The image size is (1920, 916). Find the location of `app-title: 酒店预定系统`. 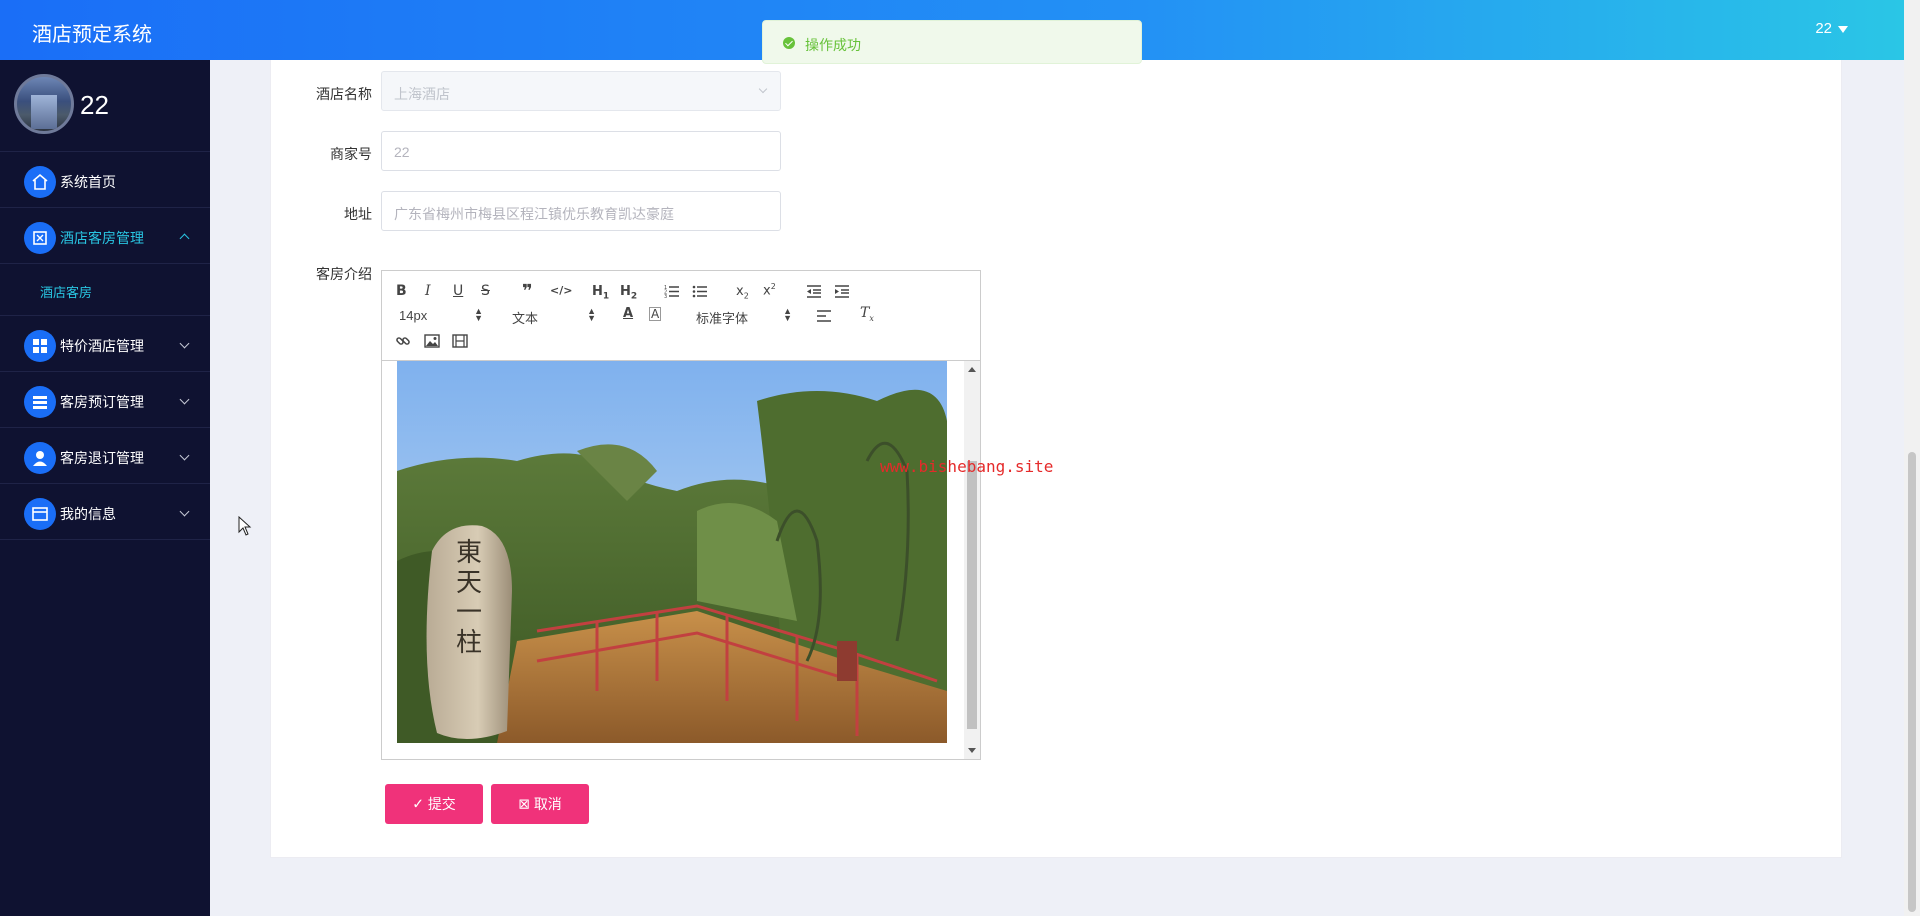

app-title: 酒店预定系统 is located at coordinates (92, 35).